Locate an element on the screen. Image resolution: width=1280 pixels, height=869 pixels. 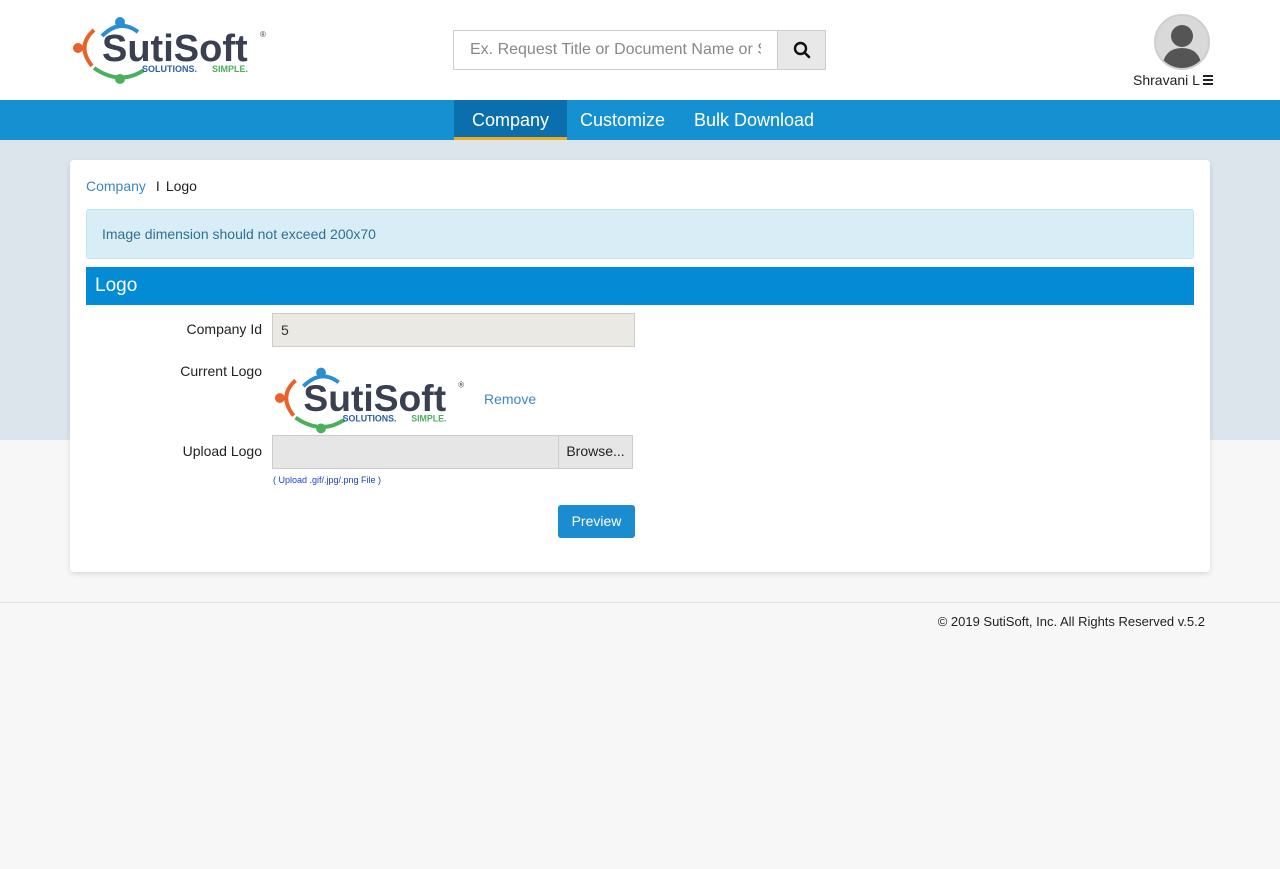
current-logo-image: SutiSoft ® SOLUTIONS. SIMPLE. is located at coordinates (369, 400).